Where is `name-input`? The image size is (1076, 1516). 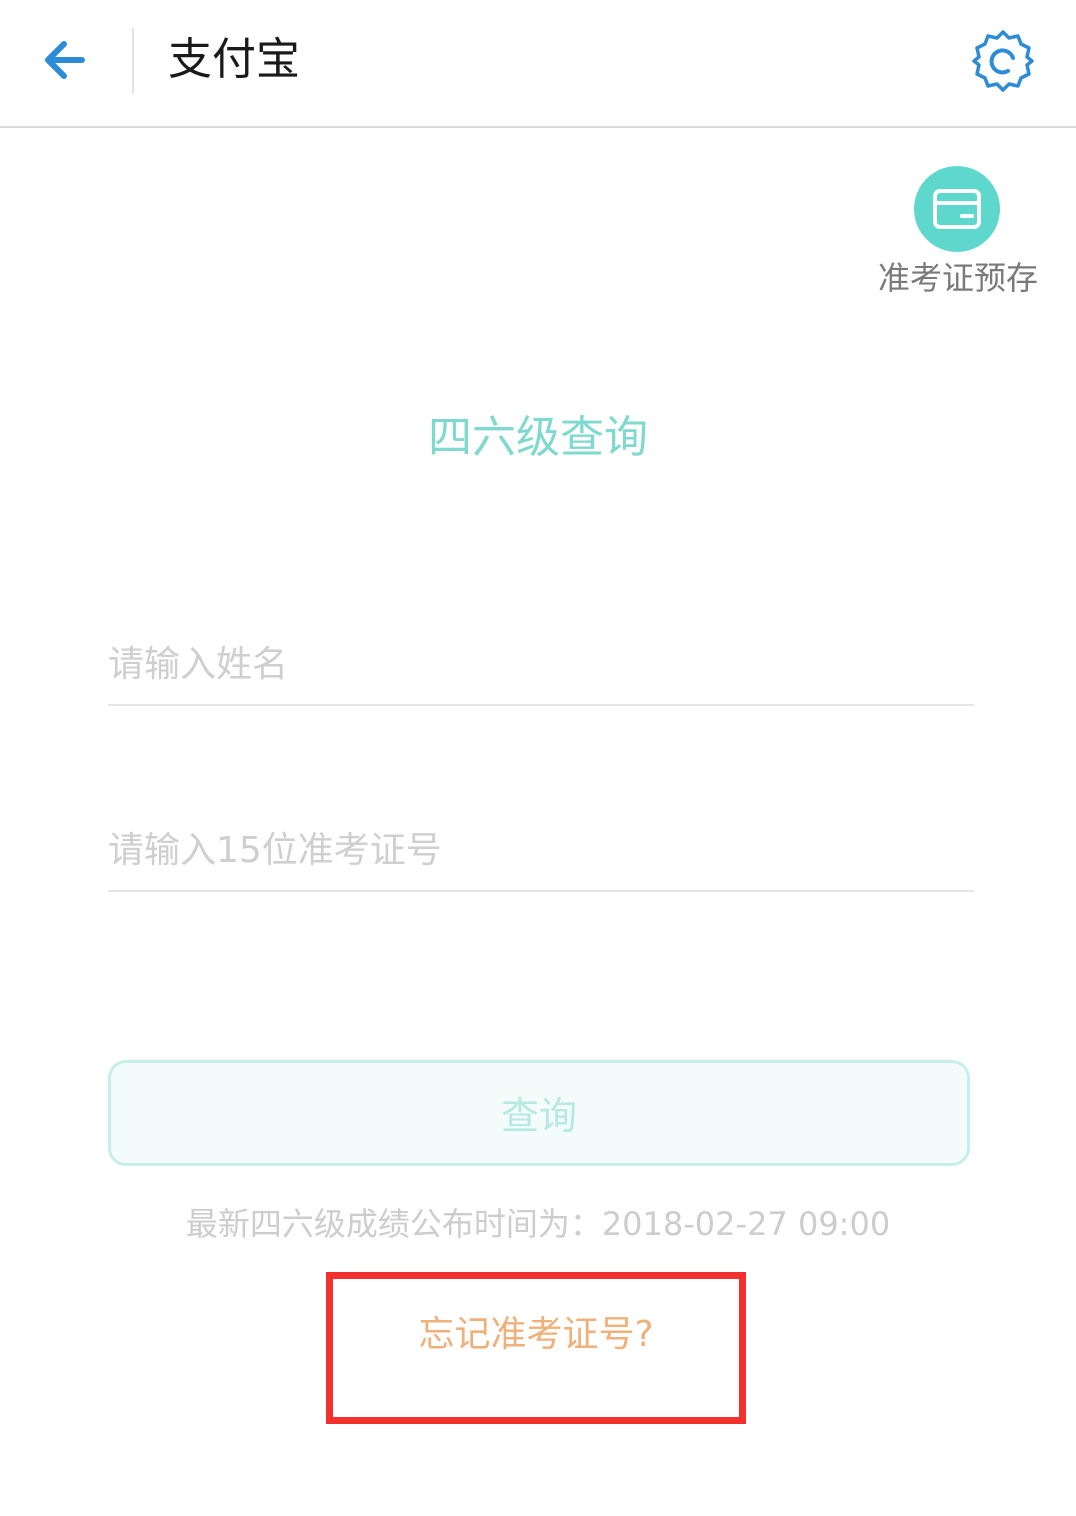 name-input is located at coordinates (538, 664).